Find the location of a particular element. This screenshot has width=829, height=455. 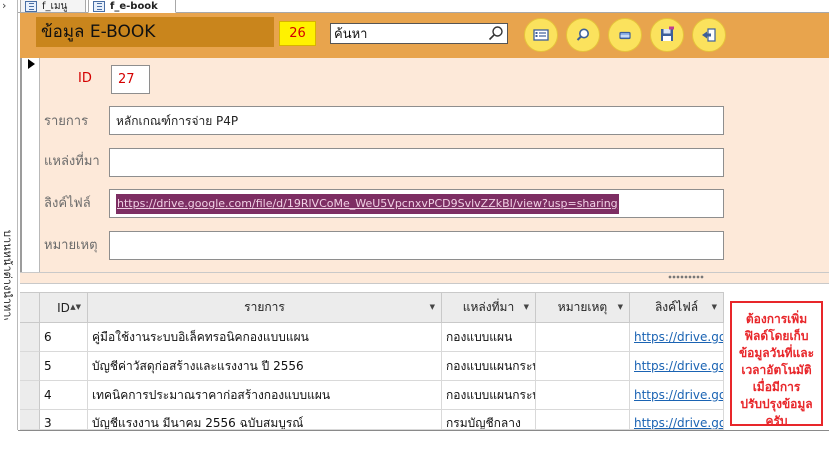

column-header-link: ลิงค์ไฟล์ ▼ is located at coordinates (677, 307).